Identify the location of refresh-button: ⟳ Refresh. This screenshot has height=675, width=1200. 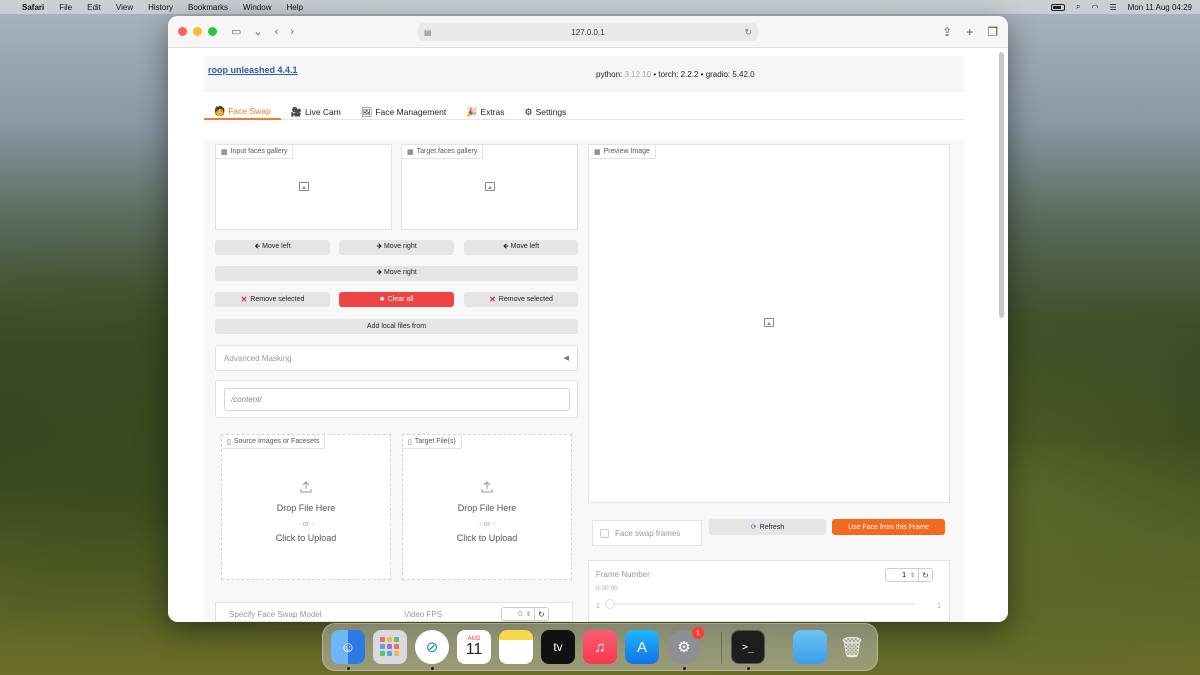
(767, 527).